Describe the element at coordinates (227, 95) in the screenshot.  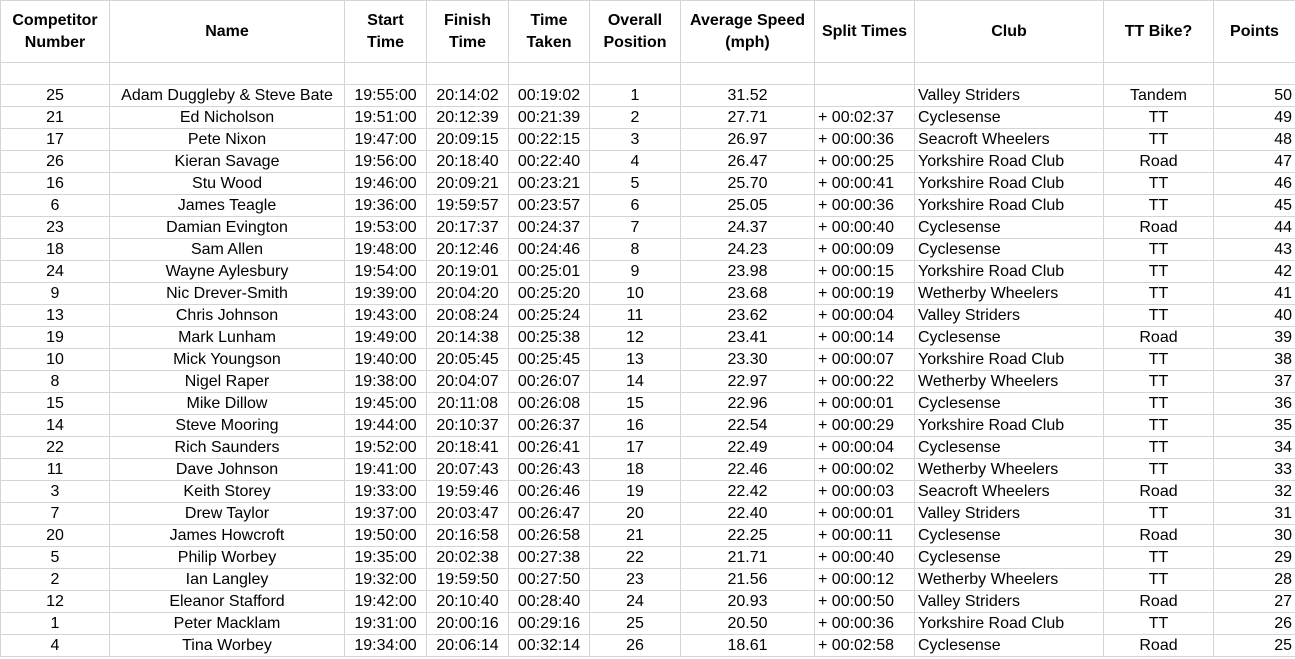
I see `name-cell: Adam Duggleby & Steve Bate` at that location.